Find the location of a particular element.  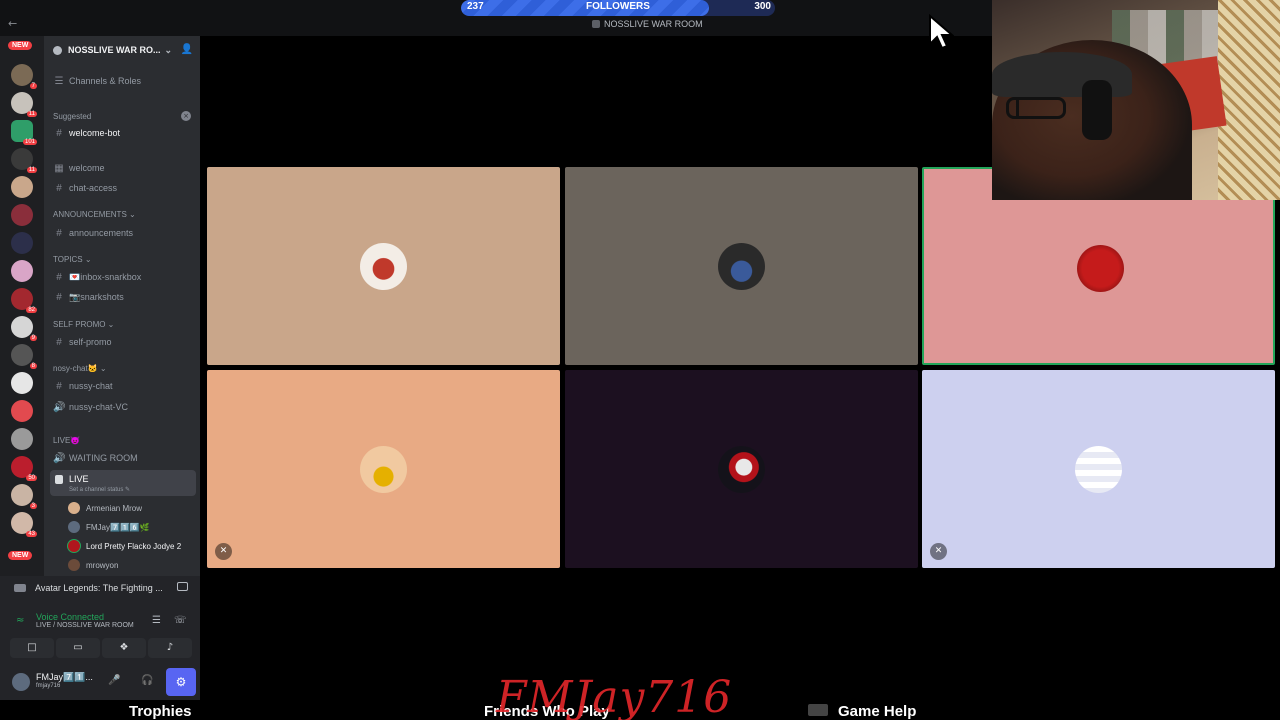

mouse-cursor-icon is located at coordinates (941, 32).